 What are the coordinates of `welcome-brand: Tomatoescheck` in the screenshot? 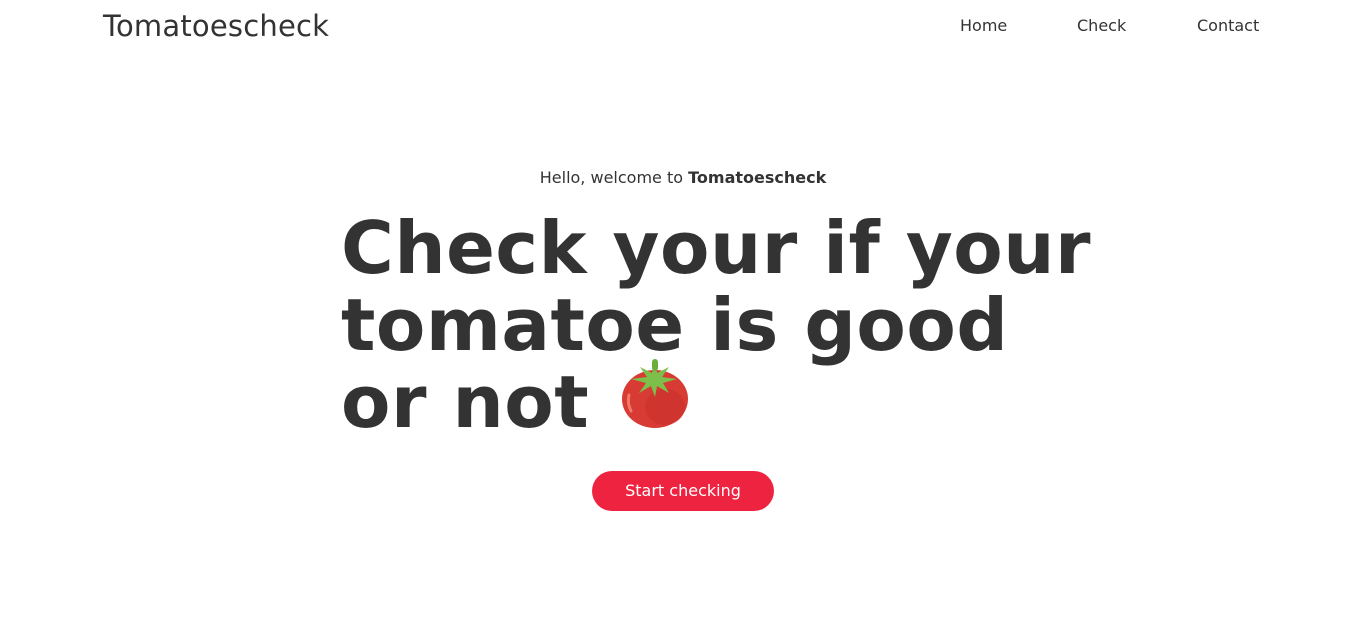 It's located at (757, 177).